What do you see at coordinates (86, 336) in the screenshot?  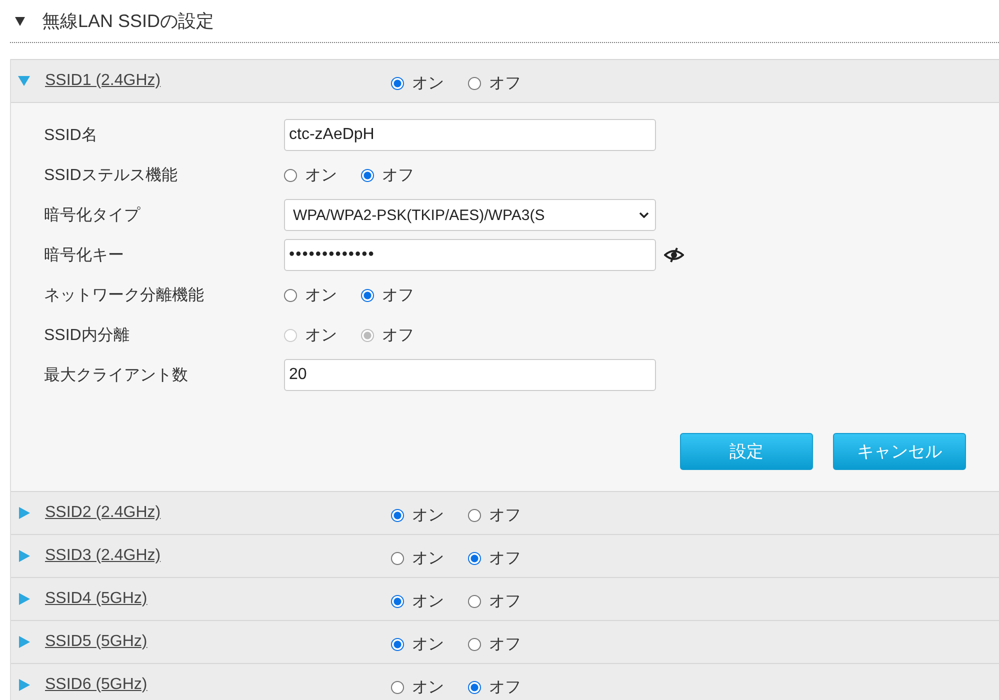 I see `field-label: SSID内分離` at bounding box center [86, 336].